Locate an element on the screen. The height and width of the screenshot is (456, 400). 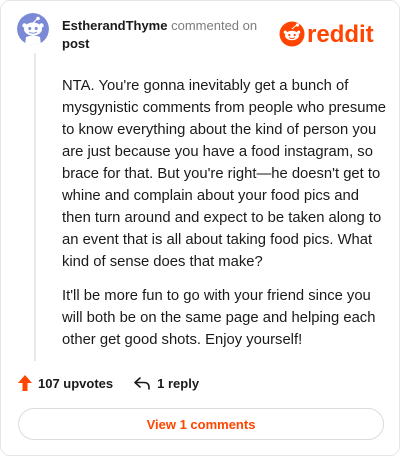
logo-wordmark: reddit is located at coordinates (340, 34).